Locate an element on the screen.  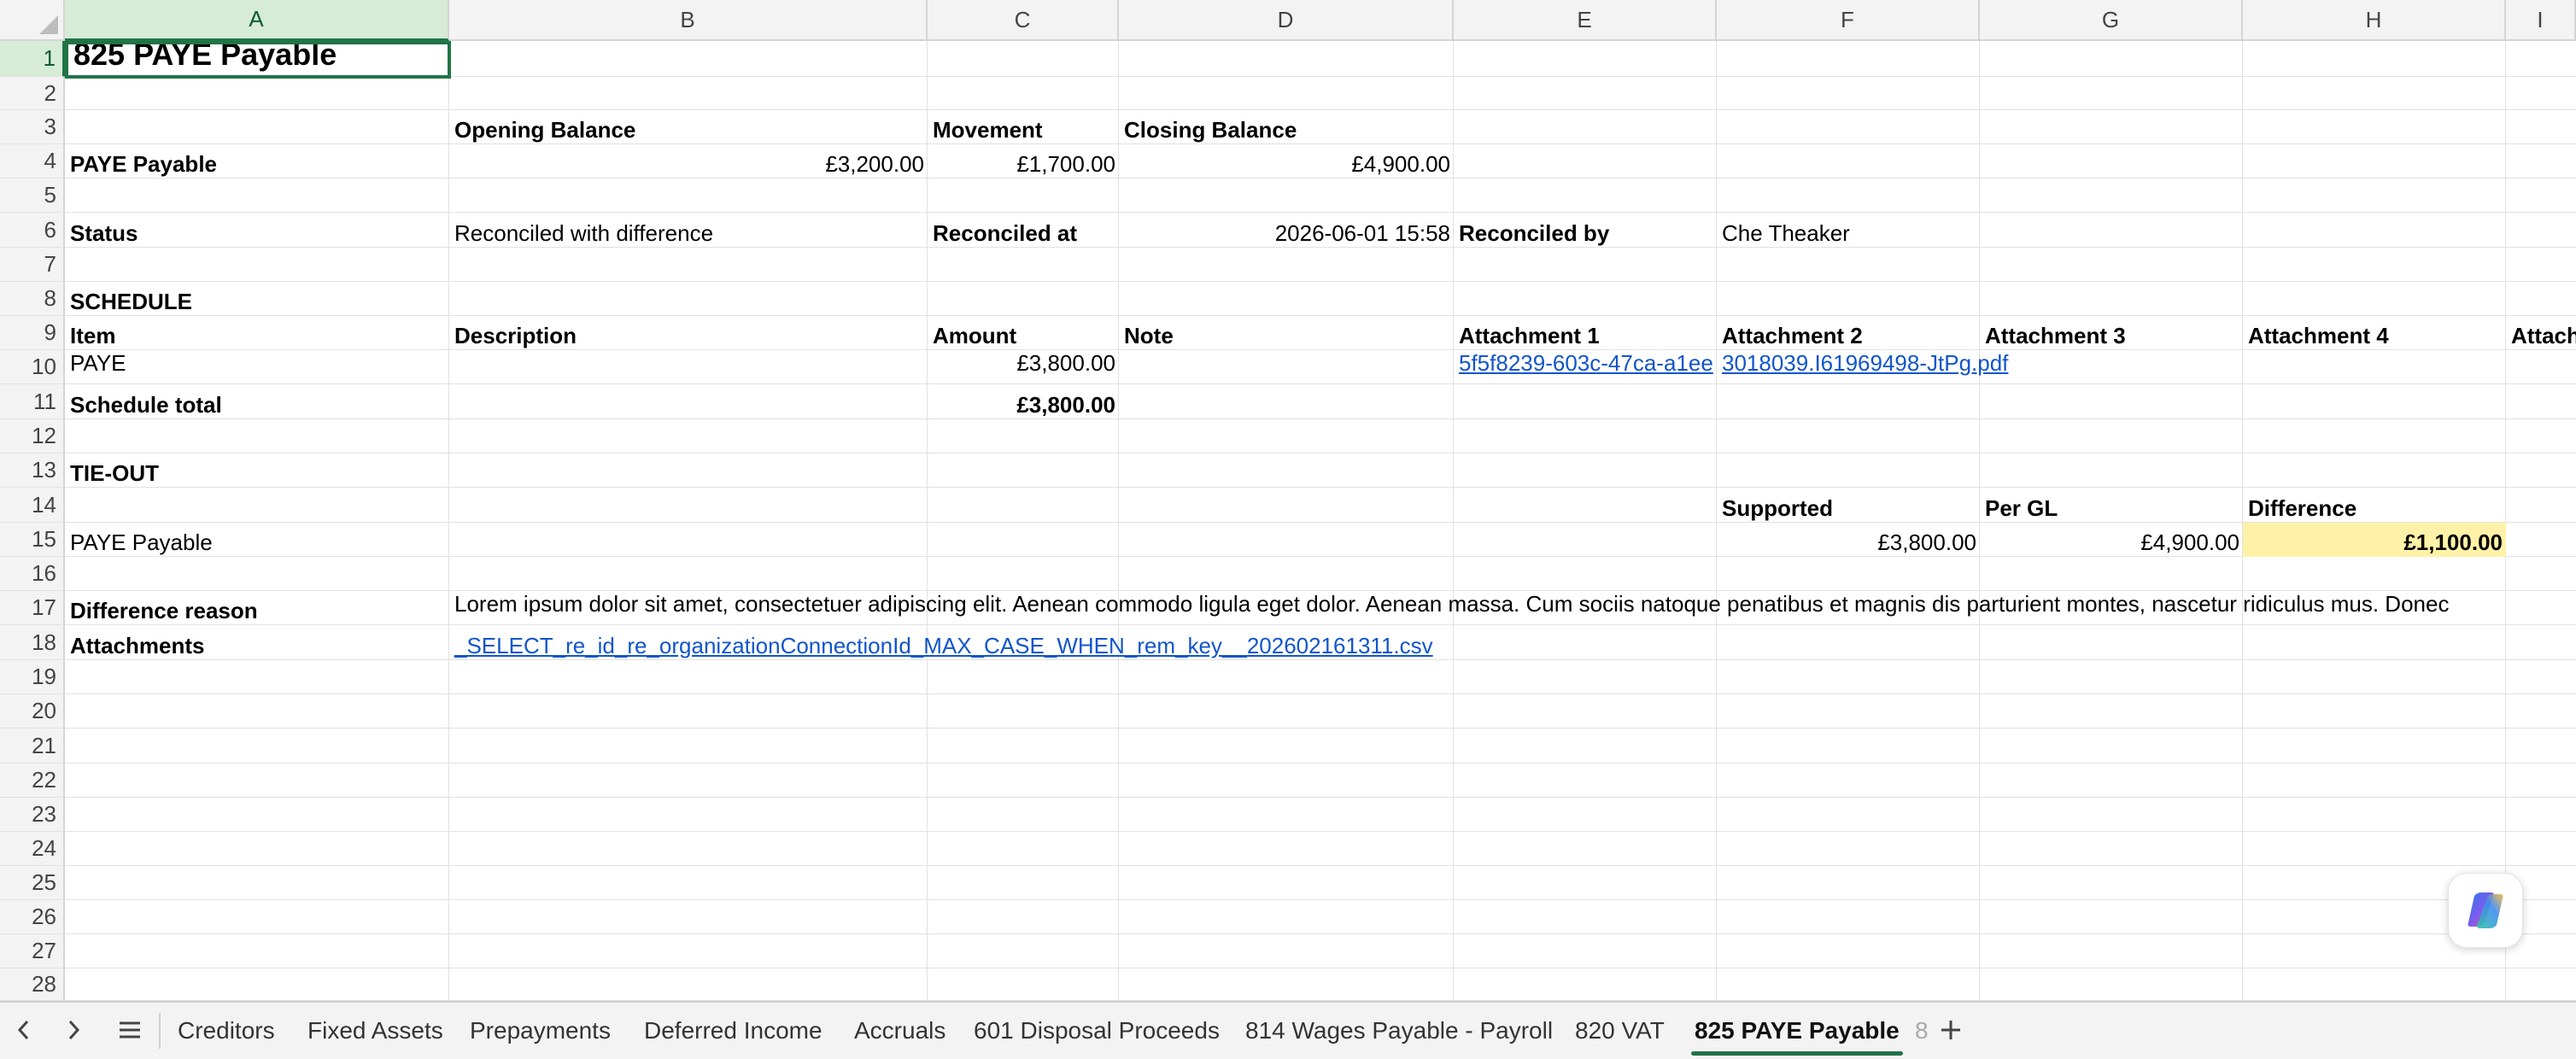
row-header-25: 25 is located at coordinates (32, 883).